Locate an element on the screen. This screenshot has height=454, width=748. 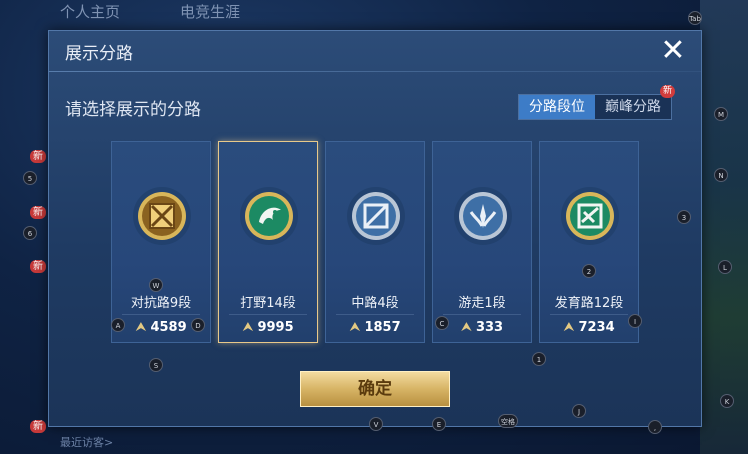
lane-card-name: 发育路12段 is located at coordinates (589, 303).